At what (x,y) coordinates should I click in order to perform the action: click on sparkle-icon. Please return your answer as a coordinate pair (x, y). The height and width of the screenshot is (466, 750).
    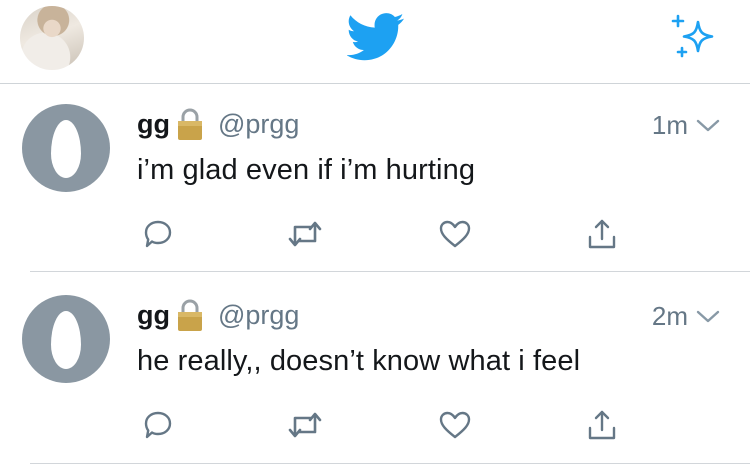
    Looking at the image, I should click on (693, 39).